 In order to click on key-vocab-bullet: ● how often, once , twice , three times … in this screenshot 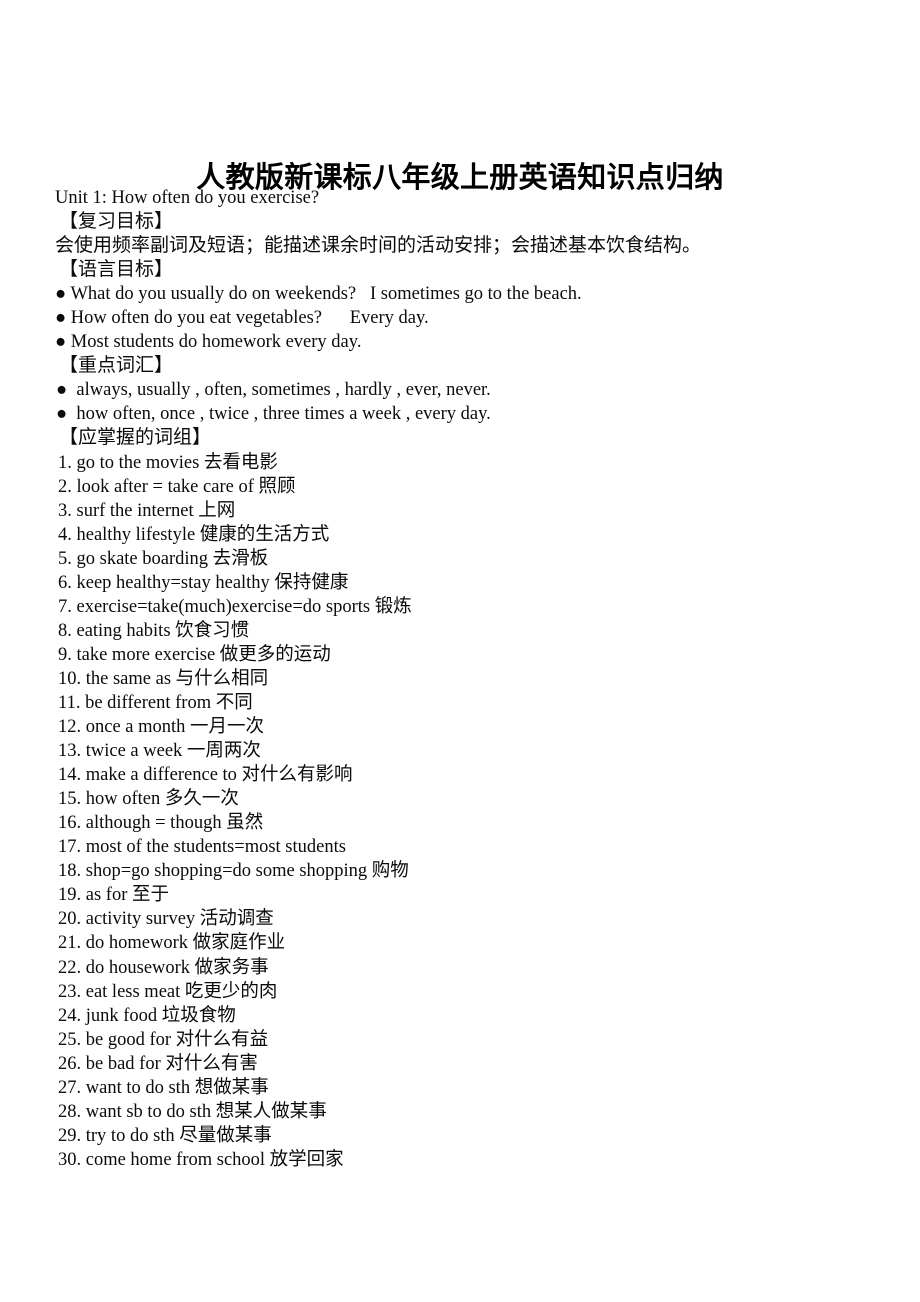, I will do `click(273, 414)`.